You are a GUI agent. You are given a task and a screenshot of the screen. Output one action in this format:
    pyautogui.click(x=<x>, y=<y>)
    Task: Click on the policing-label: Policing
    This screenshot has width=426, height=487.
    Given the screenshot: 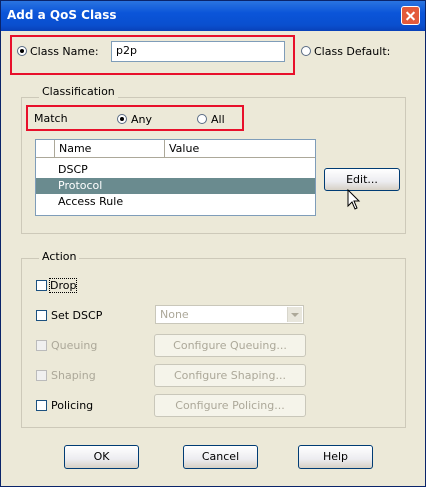 What is the action you would take?
    pyautogui.click(x=72, y=405)
    